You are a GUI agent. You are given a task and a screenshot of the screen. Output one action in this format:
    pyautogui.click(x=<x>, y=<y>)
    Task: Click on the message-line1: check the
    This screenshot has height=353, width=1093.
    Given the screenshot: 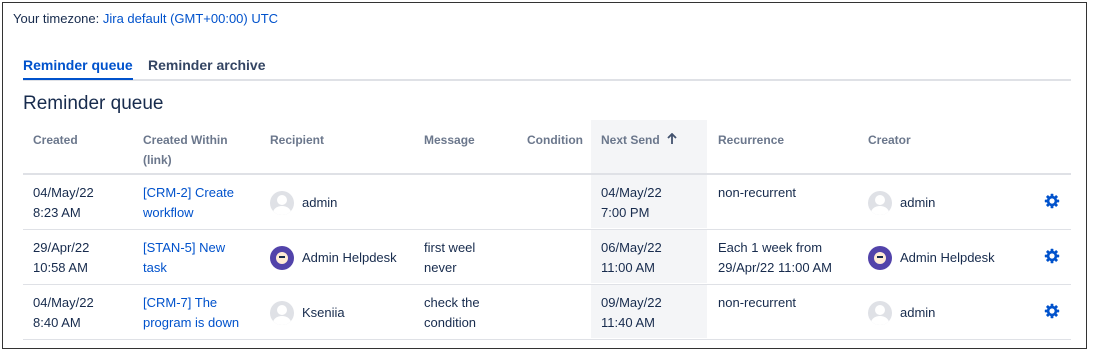 What is the action you would take?
    pyautogui.click(x=452, y=302)
    